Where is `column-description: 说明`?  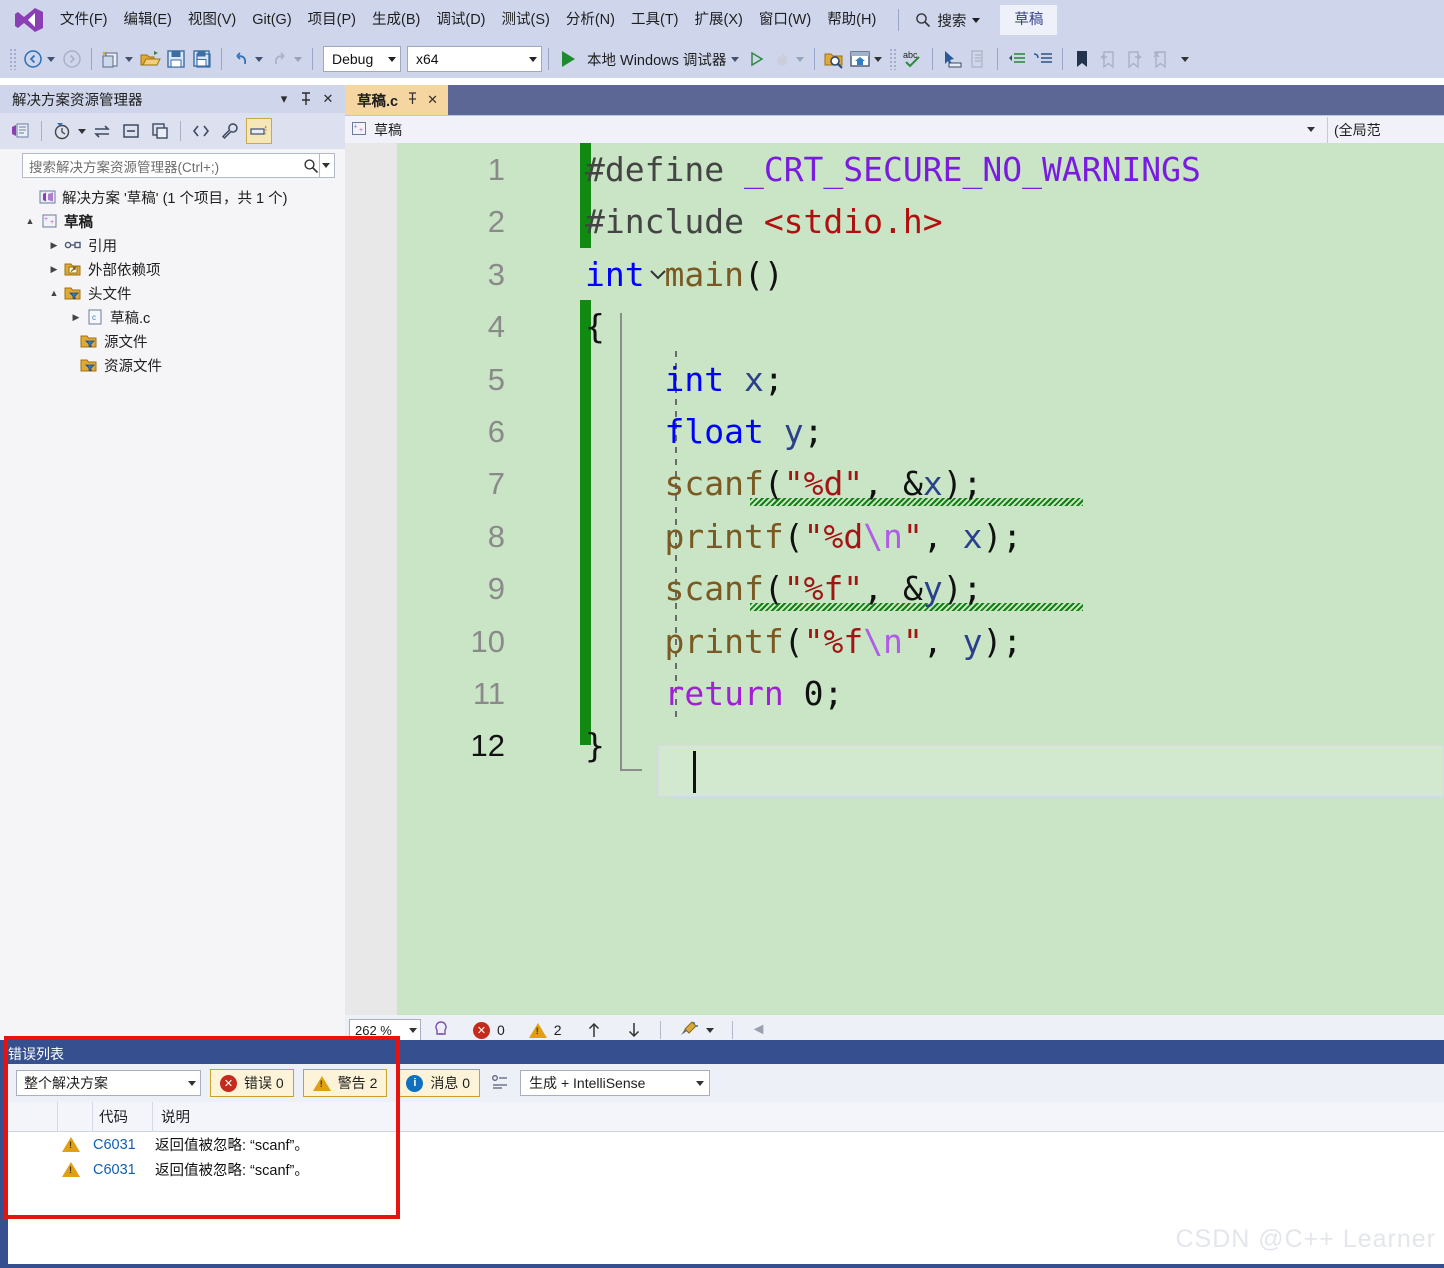
column-description: 说明 is located at coordinates (798, 1117).